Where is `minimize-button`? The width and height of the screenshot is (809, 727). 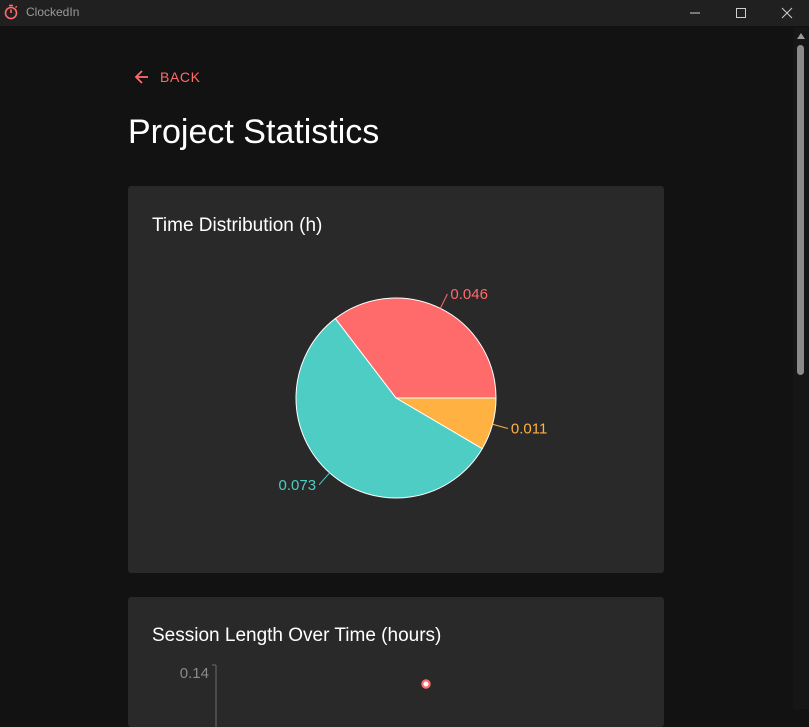
minimize-button is located at coordinates (695, 13).